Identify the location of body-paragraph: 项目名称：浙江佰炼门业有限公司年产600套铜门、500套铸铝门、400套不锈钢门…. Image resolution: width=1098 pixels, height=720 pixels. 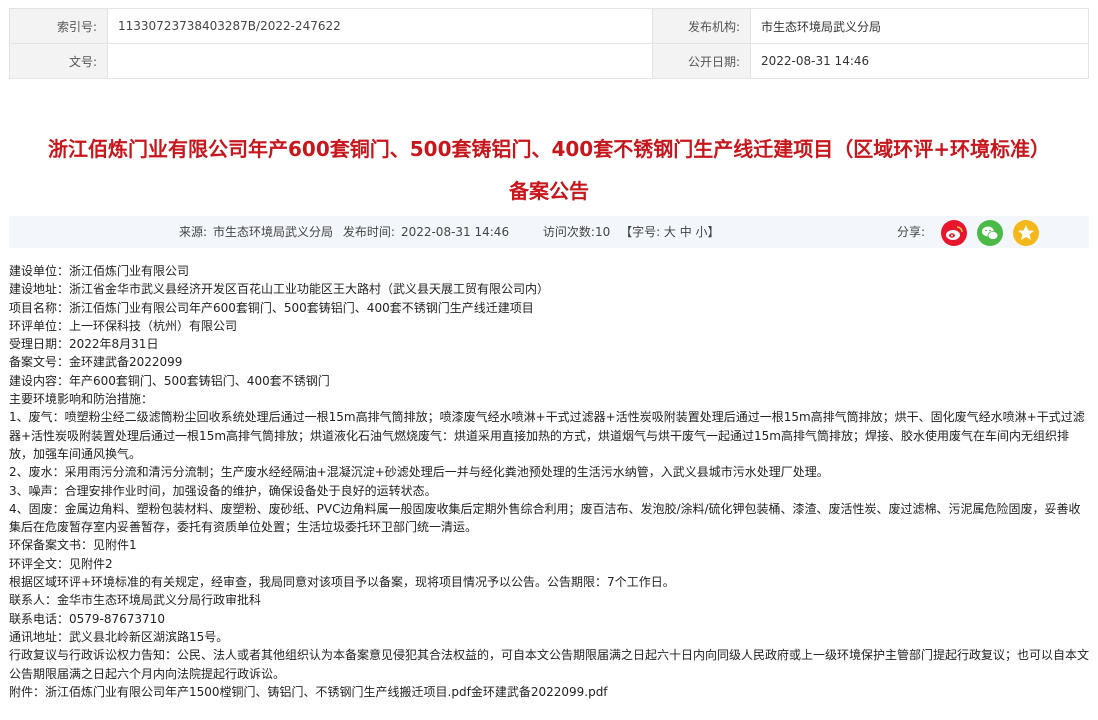
(271, 307).